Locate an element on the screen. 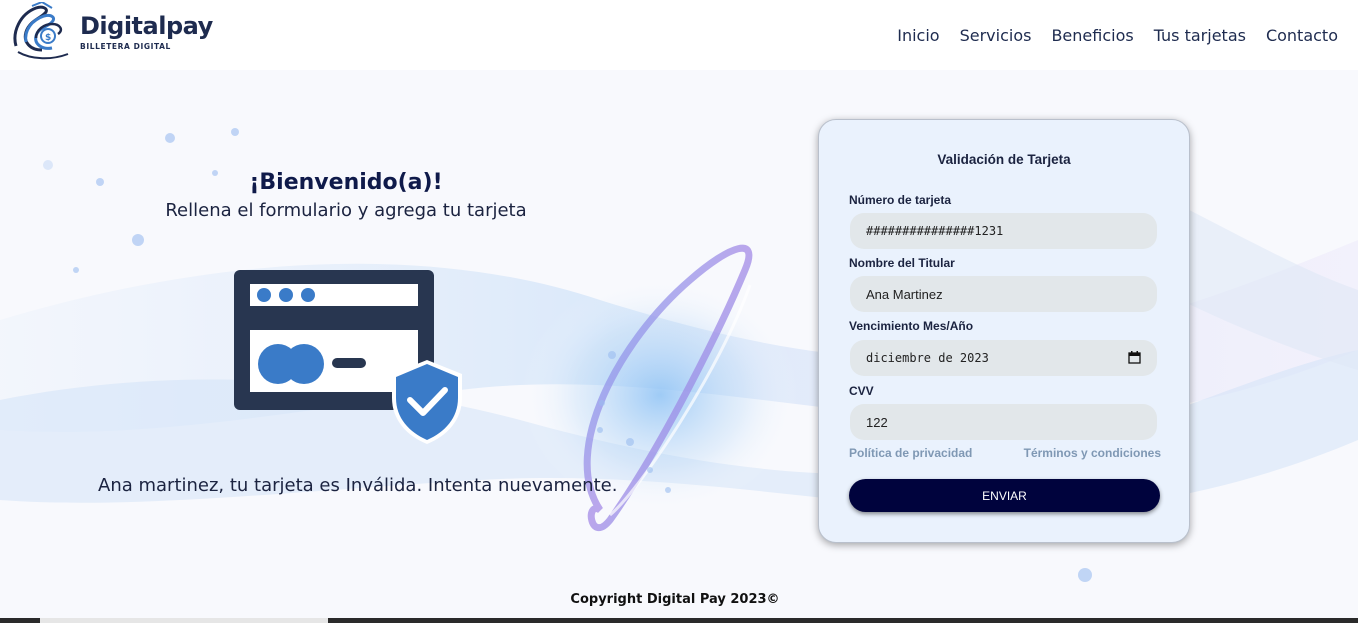 Image resolution: width=1358 pixels, height=623 pixels. calendar-icon is located at coordinates (1134, 357).